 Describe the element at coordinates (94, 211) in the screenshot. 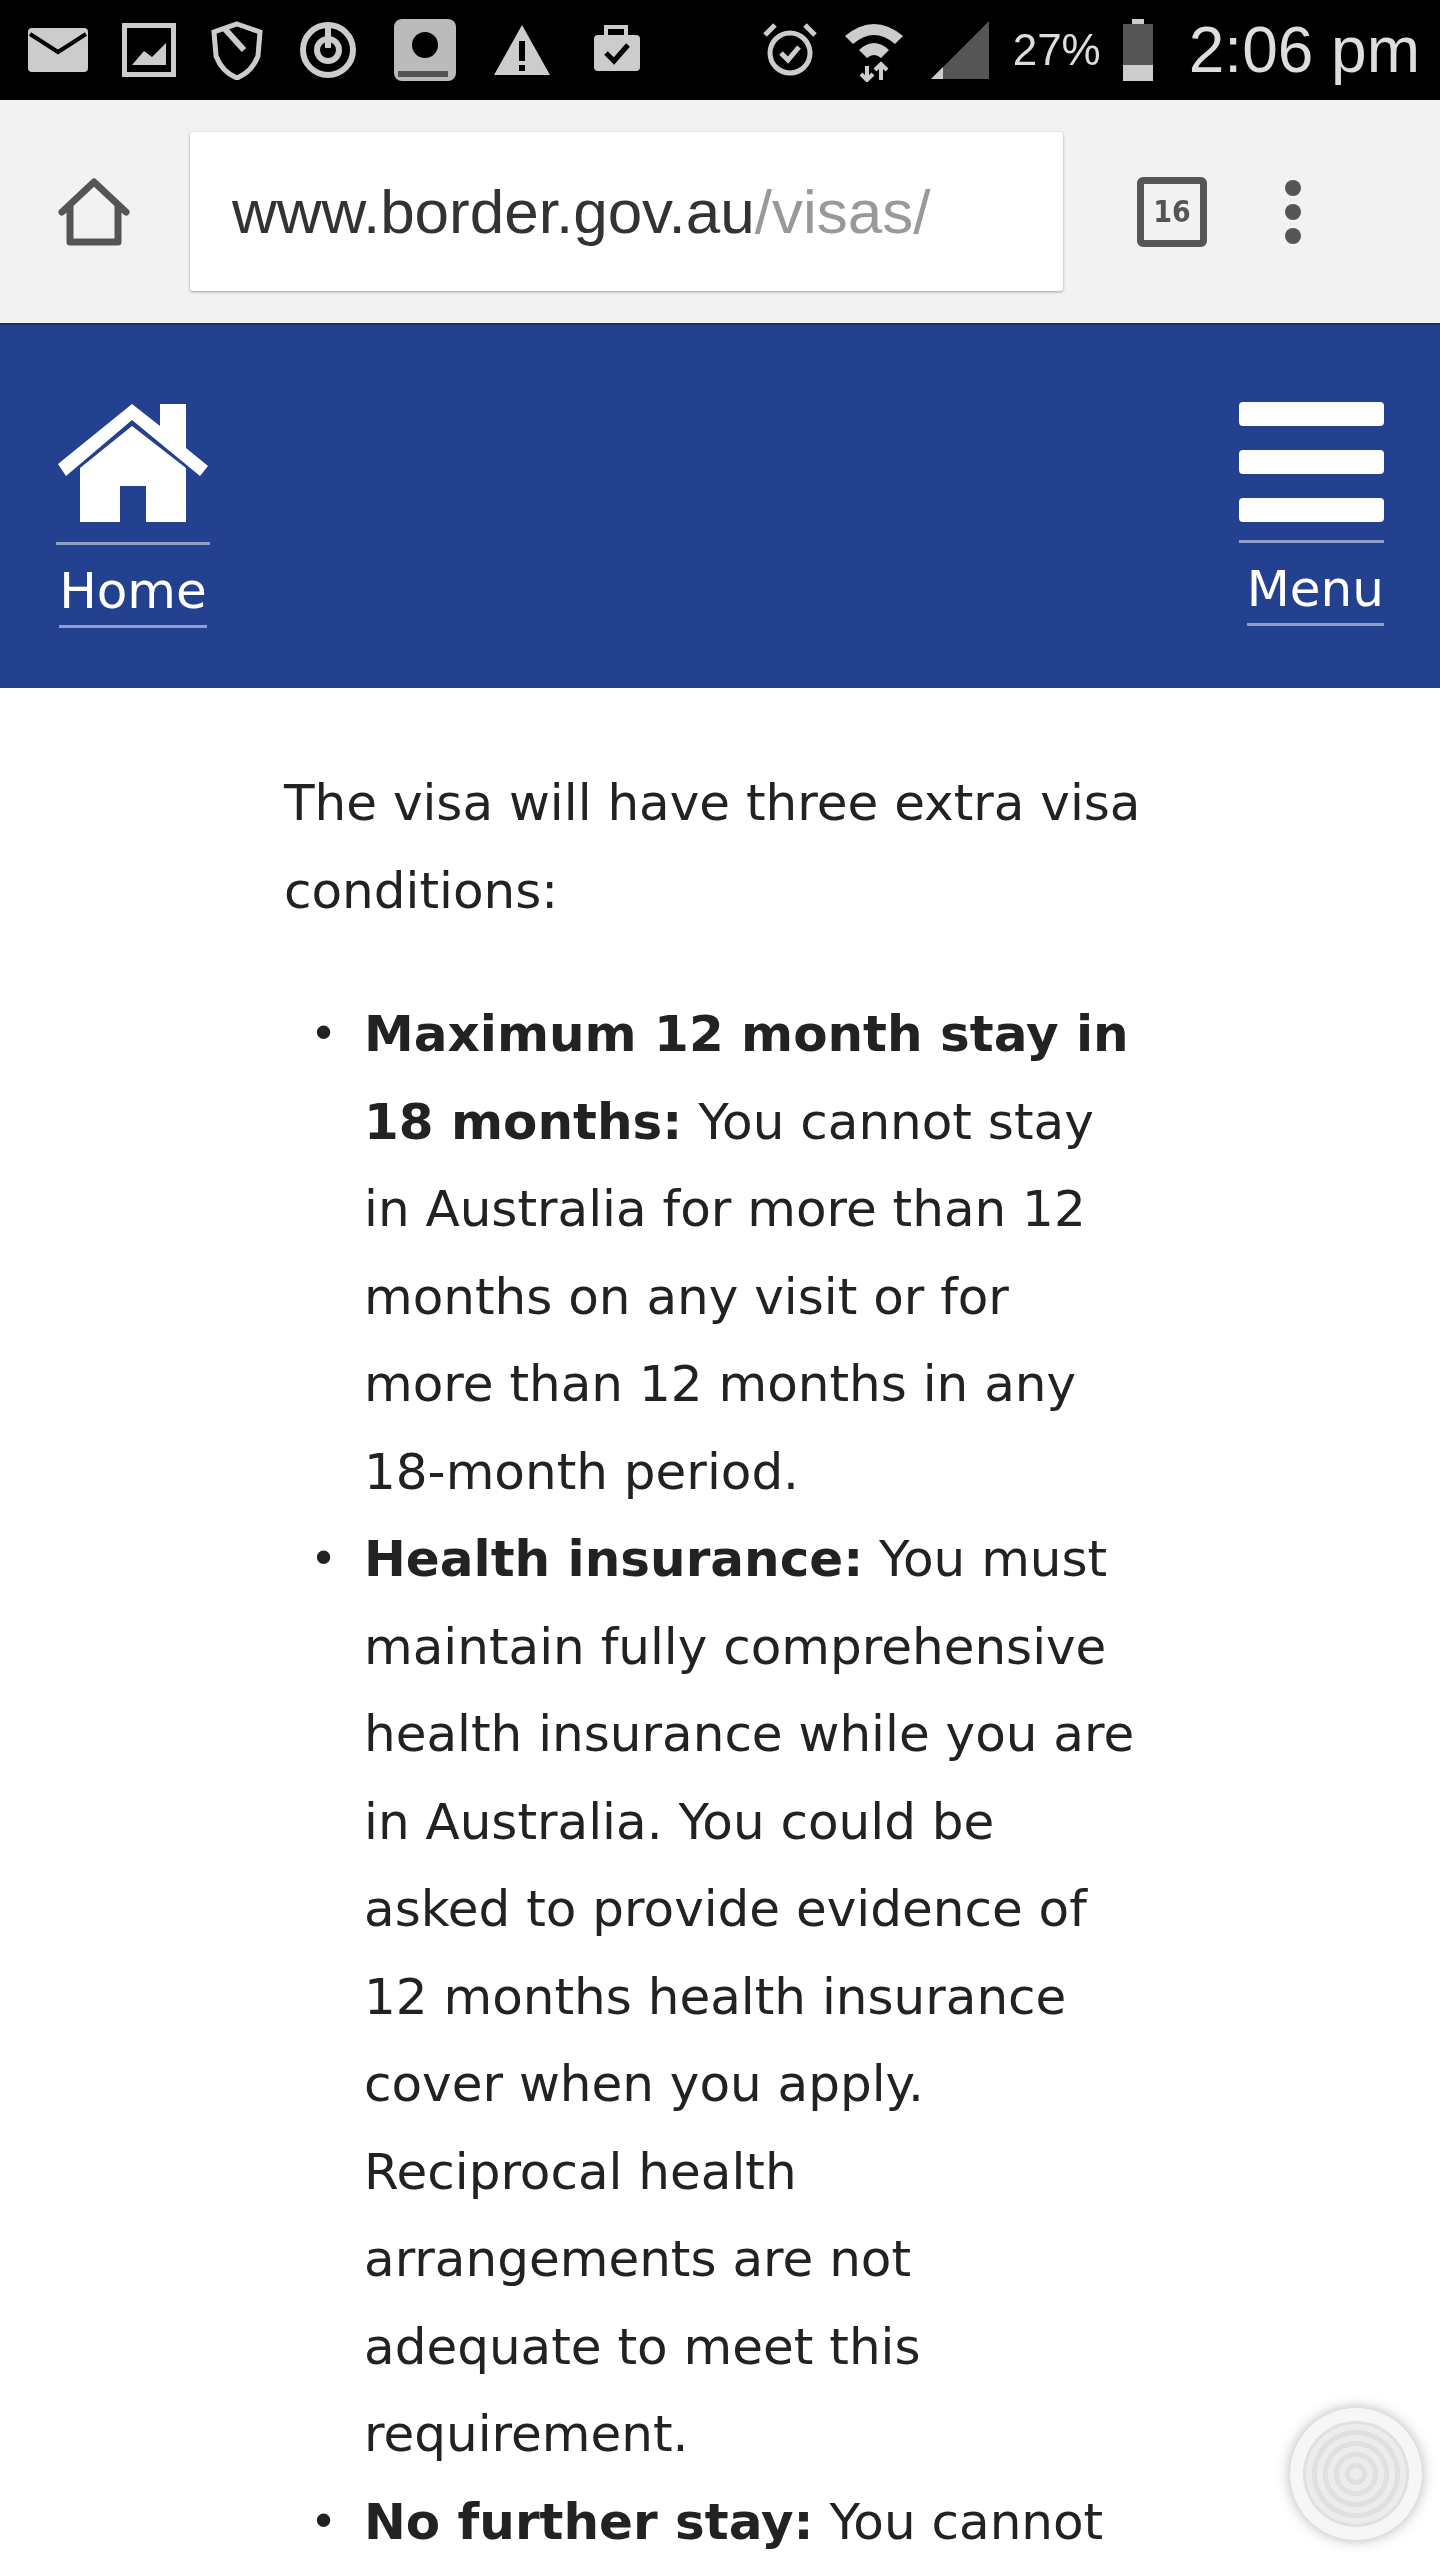

I see `home-icon` at that location.